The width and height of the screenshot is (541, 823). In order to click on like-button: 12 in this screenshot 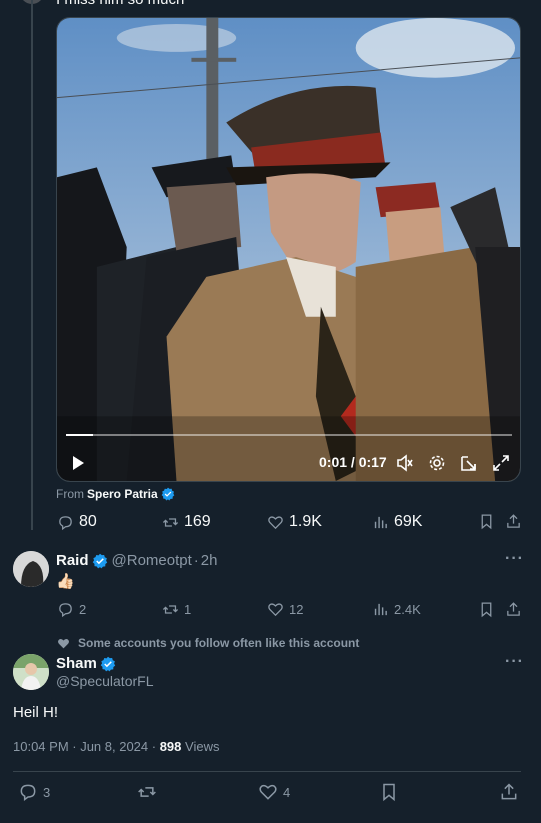, I will do `click(285, 609)`.